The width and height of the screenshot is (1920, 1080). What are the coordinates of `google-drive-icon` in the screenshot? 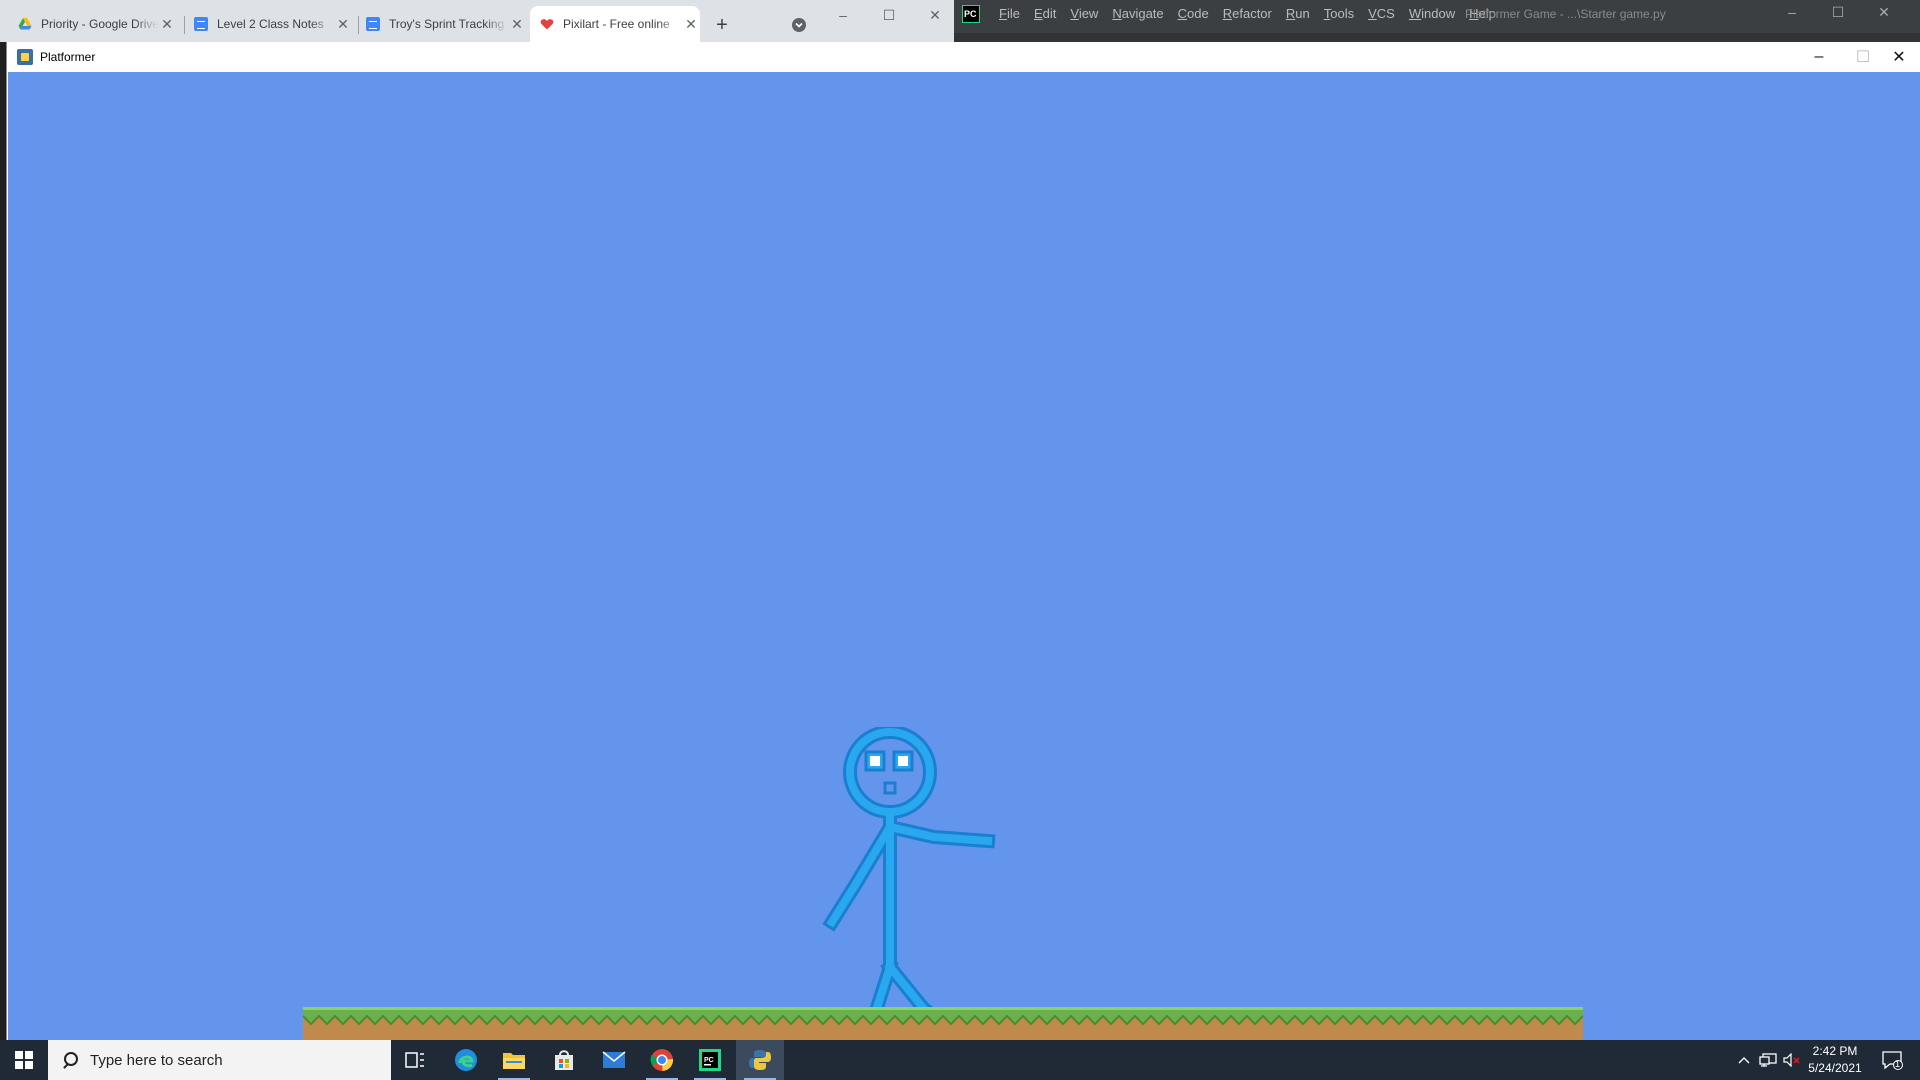 It's located at (25, 24).